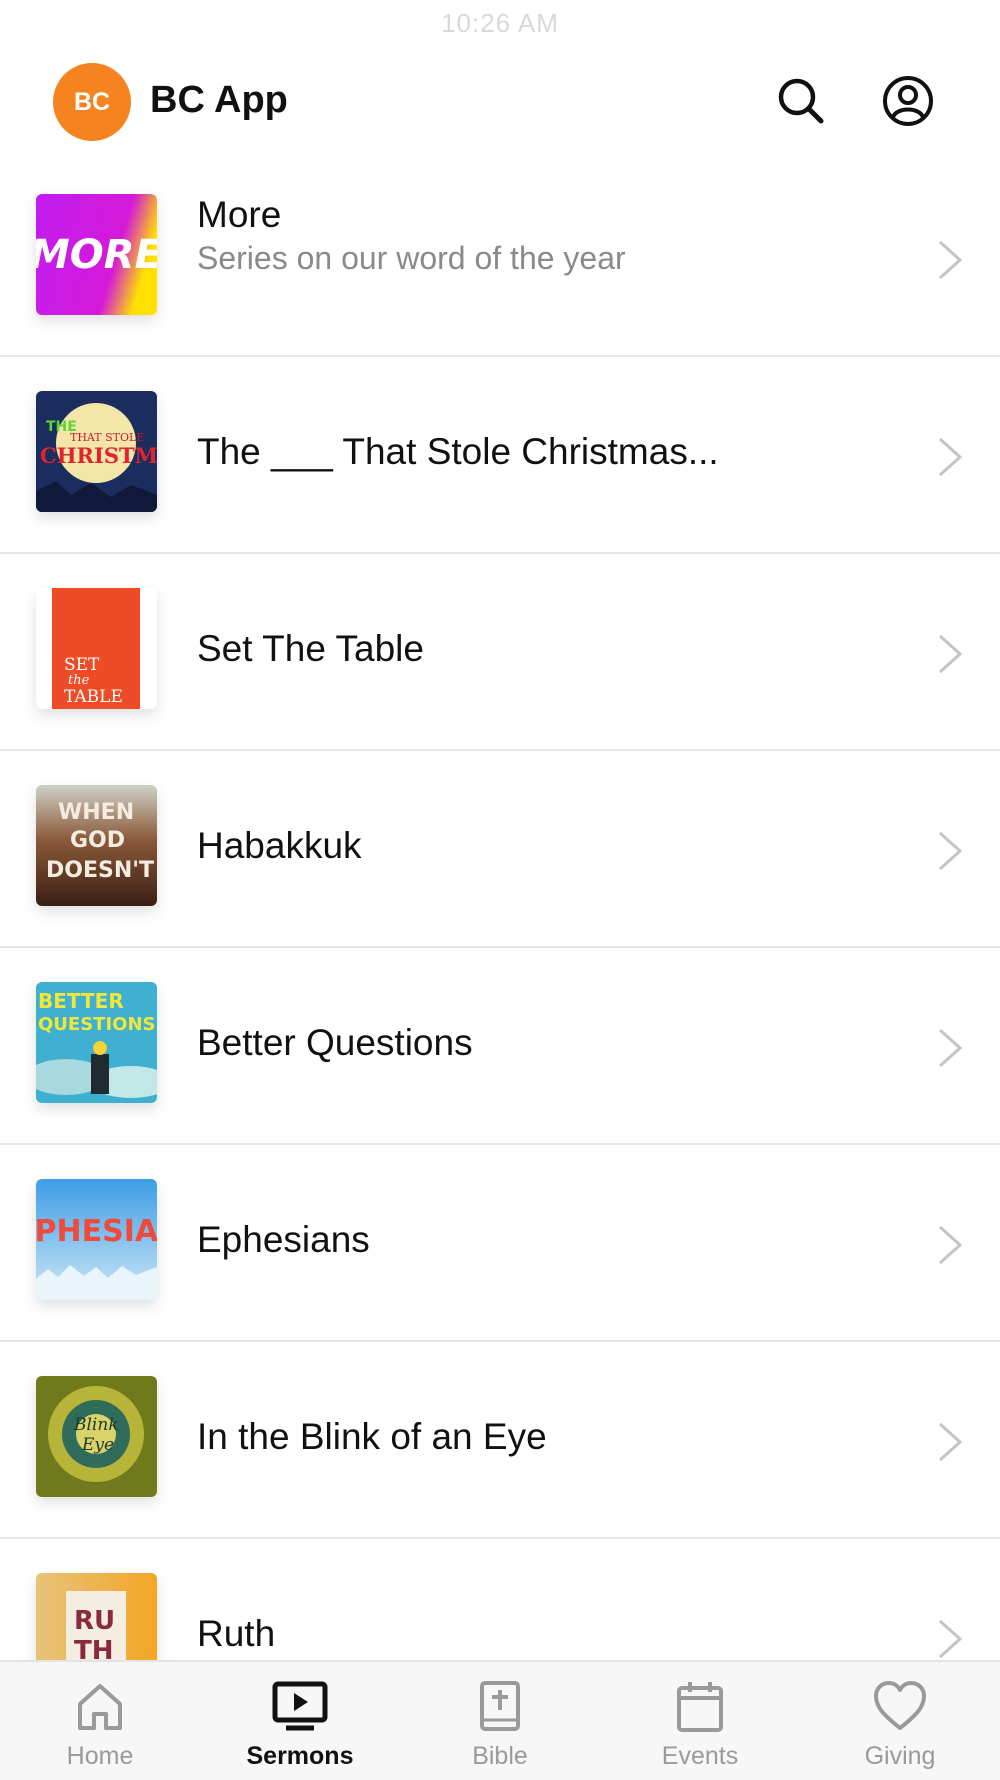 Image resolution: width=1000 pixels, height=1780 pixels. What do you see at coordinates (300, 1707) in the screenshot?
I see `tv-play-icon` at bounding box center [300, 1707].